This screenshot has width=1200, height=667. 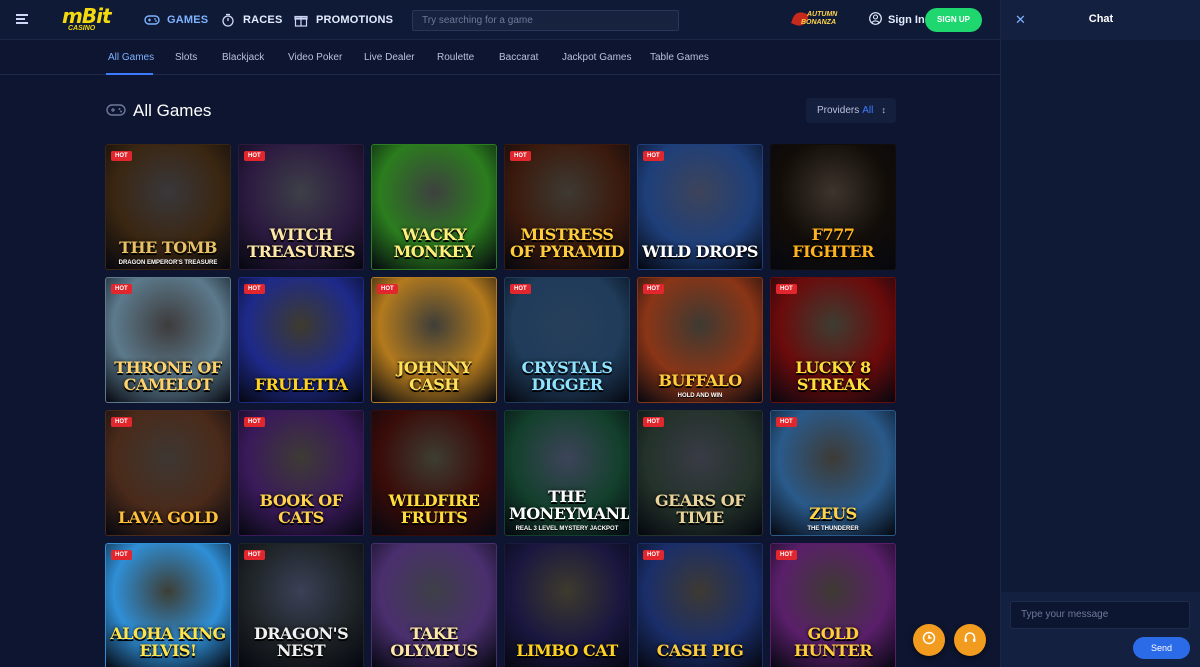 I want to click on tab-table-games: Table Games, so click(x=679, y=57).